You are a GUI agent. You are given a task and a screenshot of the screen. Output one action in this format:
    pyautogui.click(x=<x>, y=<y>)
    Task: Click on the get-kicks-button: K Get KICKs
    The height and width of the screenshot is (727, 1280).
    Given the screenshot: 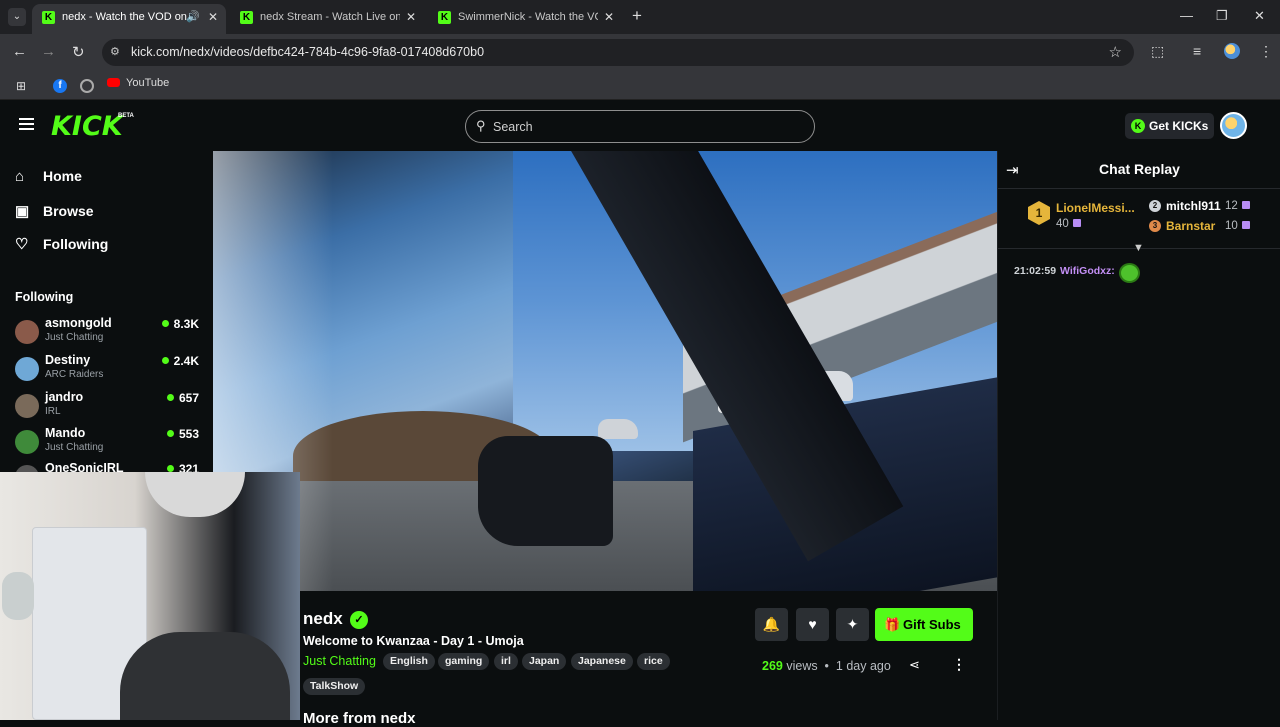 What is the action you would take?
    pyautogui.click(x=1169, y=126)
    